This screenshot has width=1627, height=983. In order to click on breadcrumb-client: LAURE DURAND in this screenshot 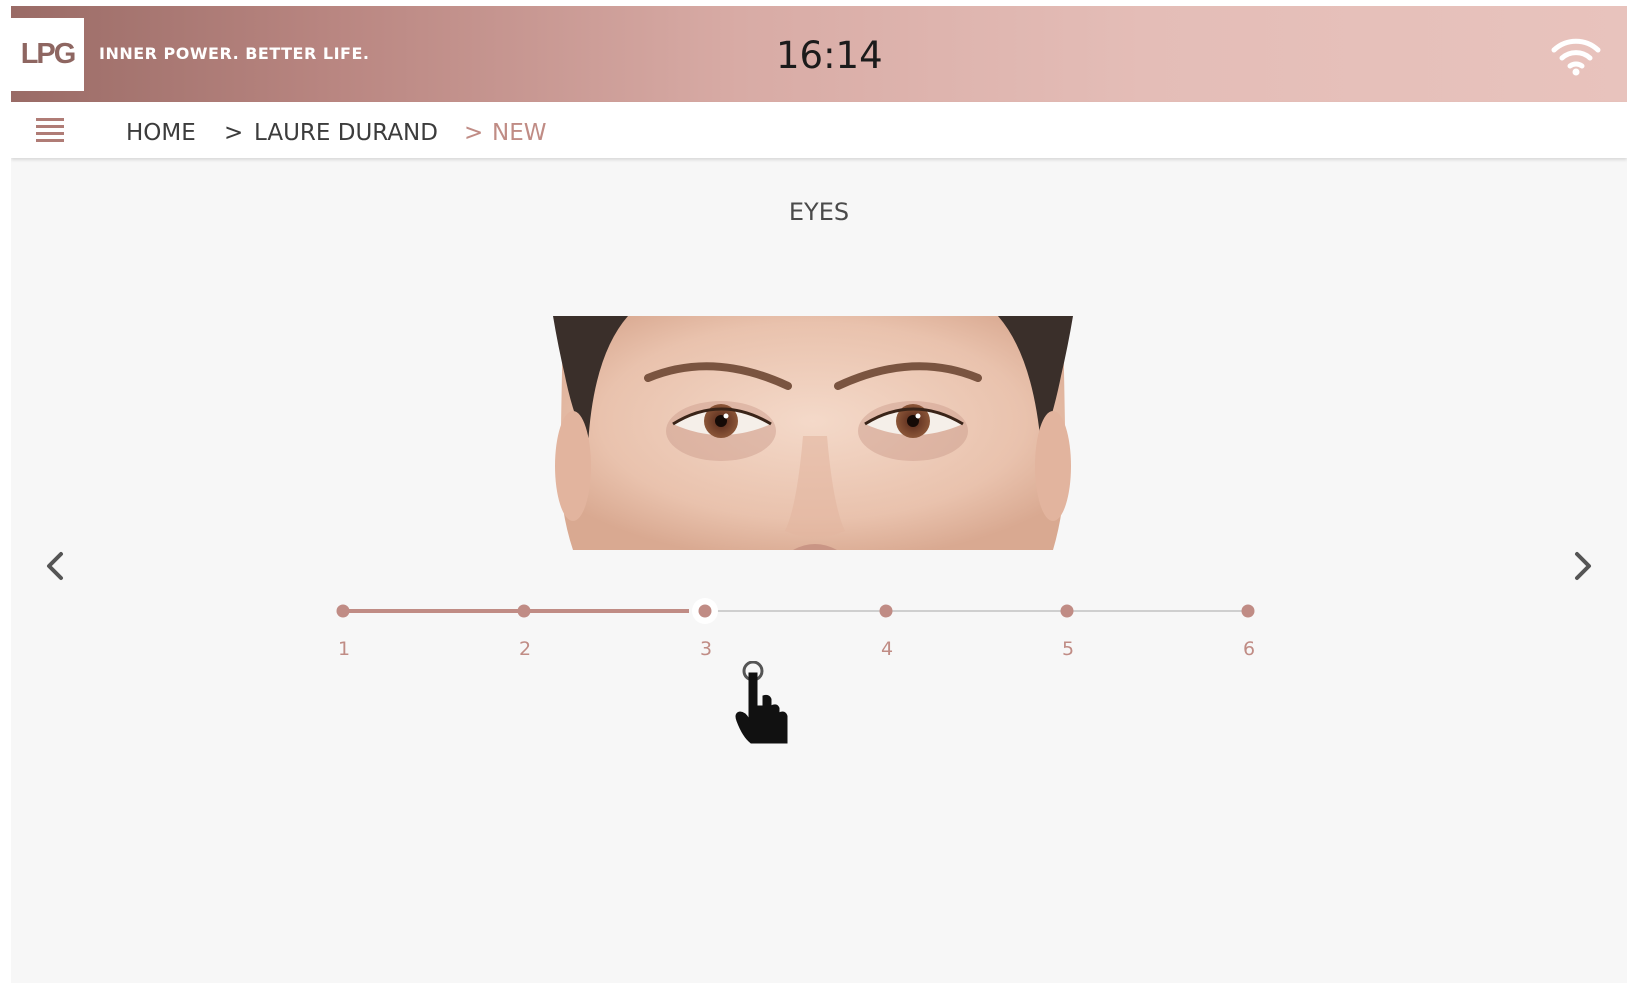, I will do `click(346, 133)`.